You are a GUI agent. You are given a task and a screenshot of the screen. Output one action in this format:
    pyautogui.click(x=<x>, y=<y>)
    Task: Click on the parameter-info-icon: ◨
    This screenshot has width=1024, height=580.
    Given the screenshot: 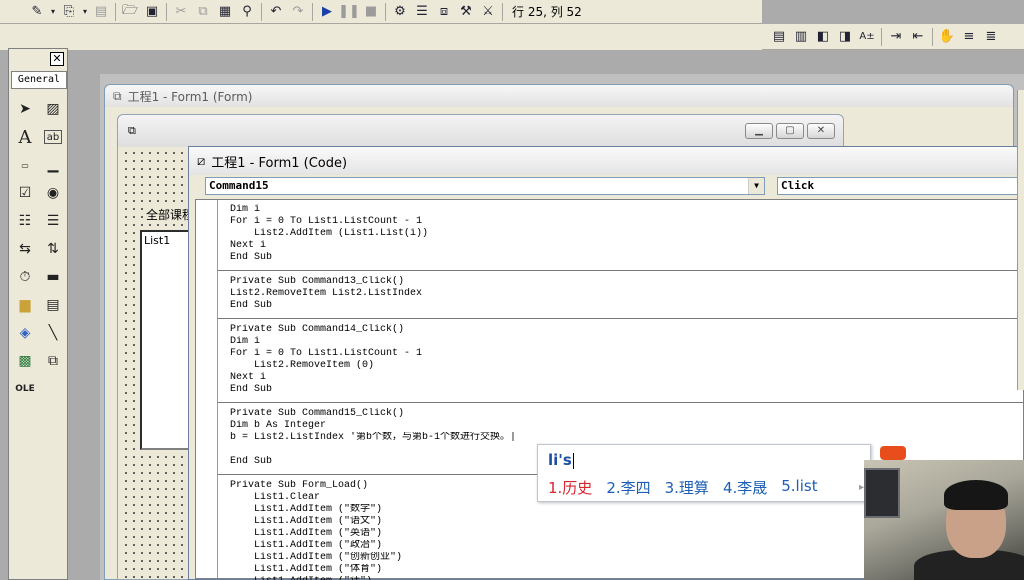 What is the action you would take?
    pyautogui.click(x=845, y=37)
    